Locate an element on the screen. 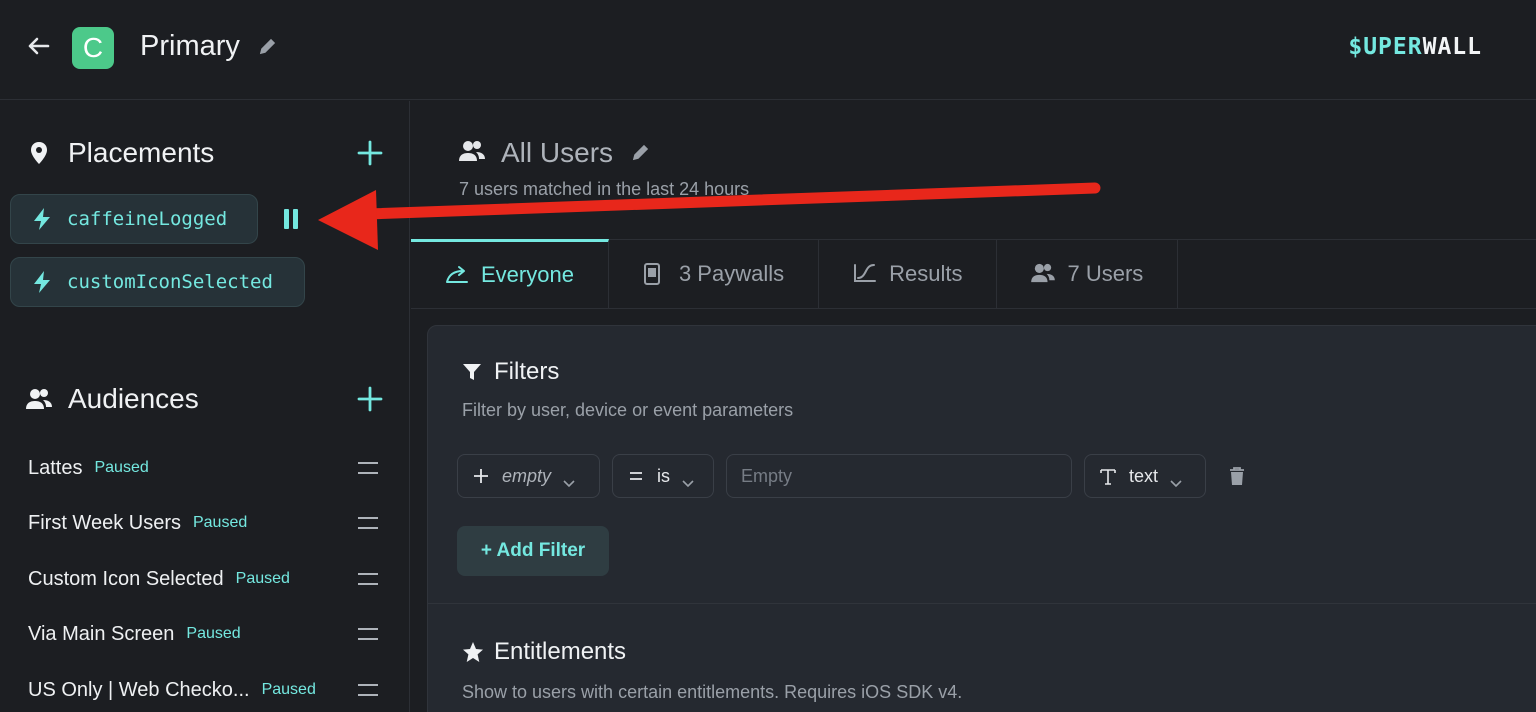 The height and width of the screenshot is (712, 1536). audience-name: Via Main Screen is located at coordinates (101, 633).